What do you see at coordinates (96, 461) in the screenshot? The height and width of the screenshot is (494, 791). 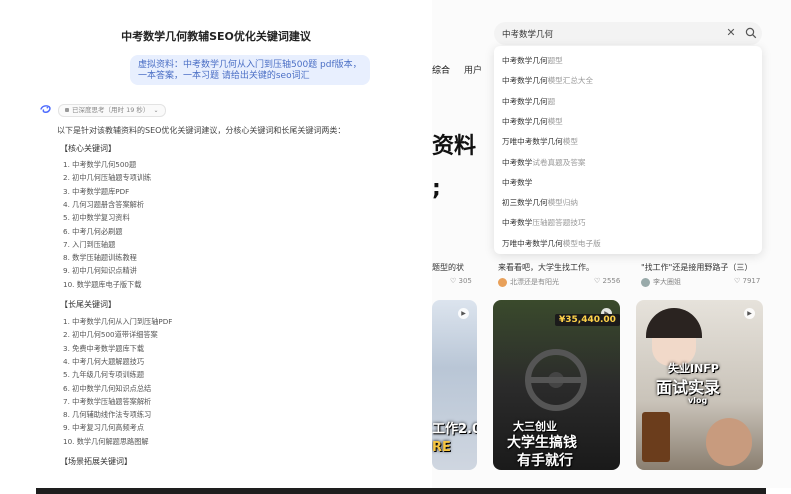 I see `section-scene-heading: 【场景拓展关键词】` at bounding box center [96, 461].